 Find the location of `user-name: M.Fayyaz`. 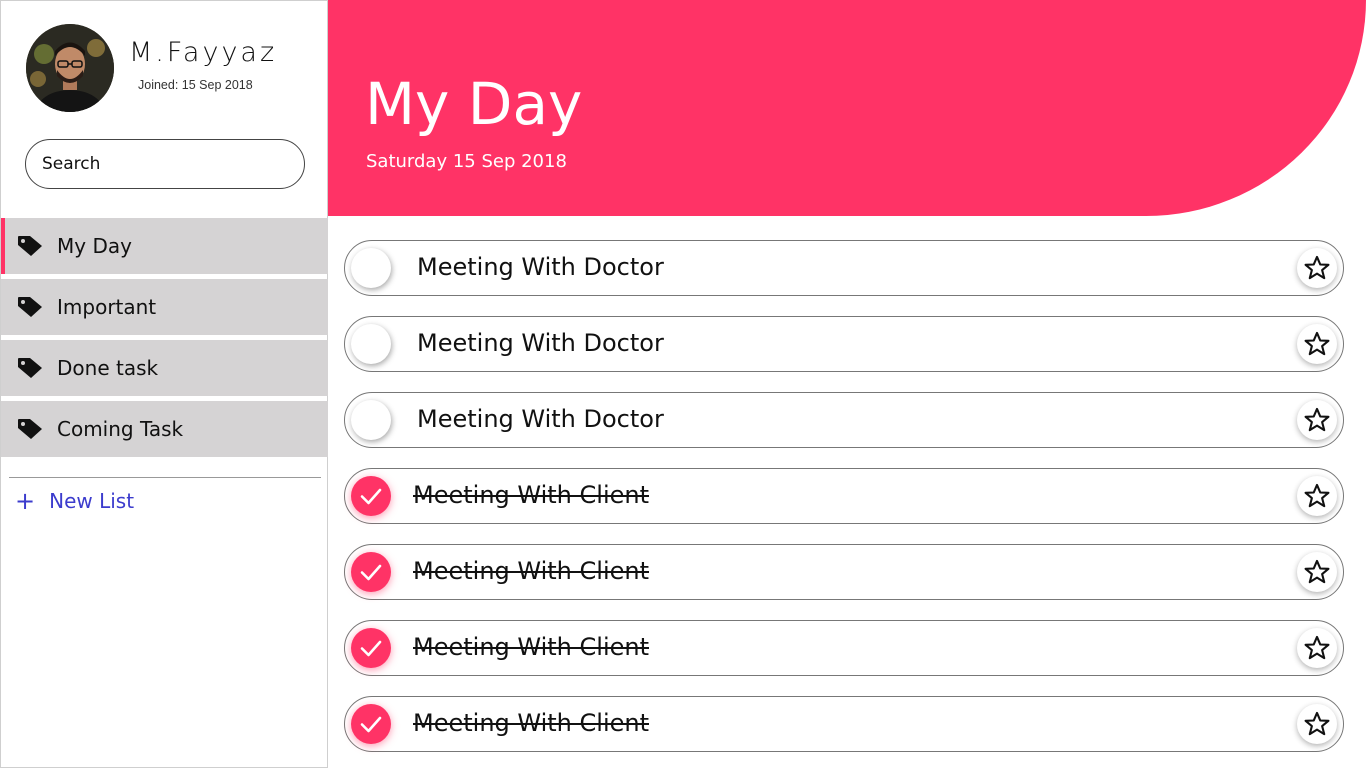

user-name: M.Fayyaz is located at coordinates (203, 52).